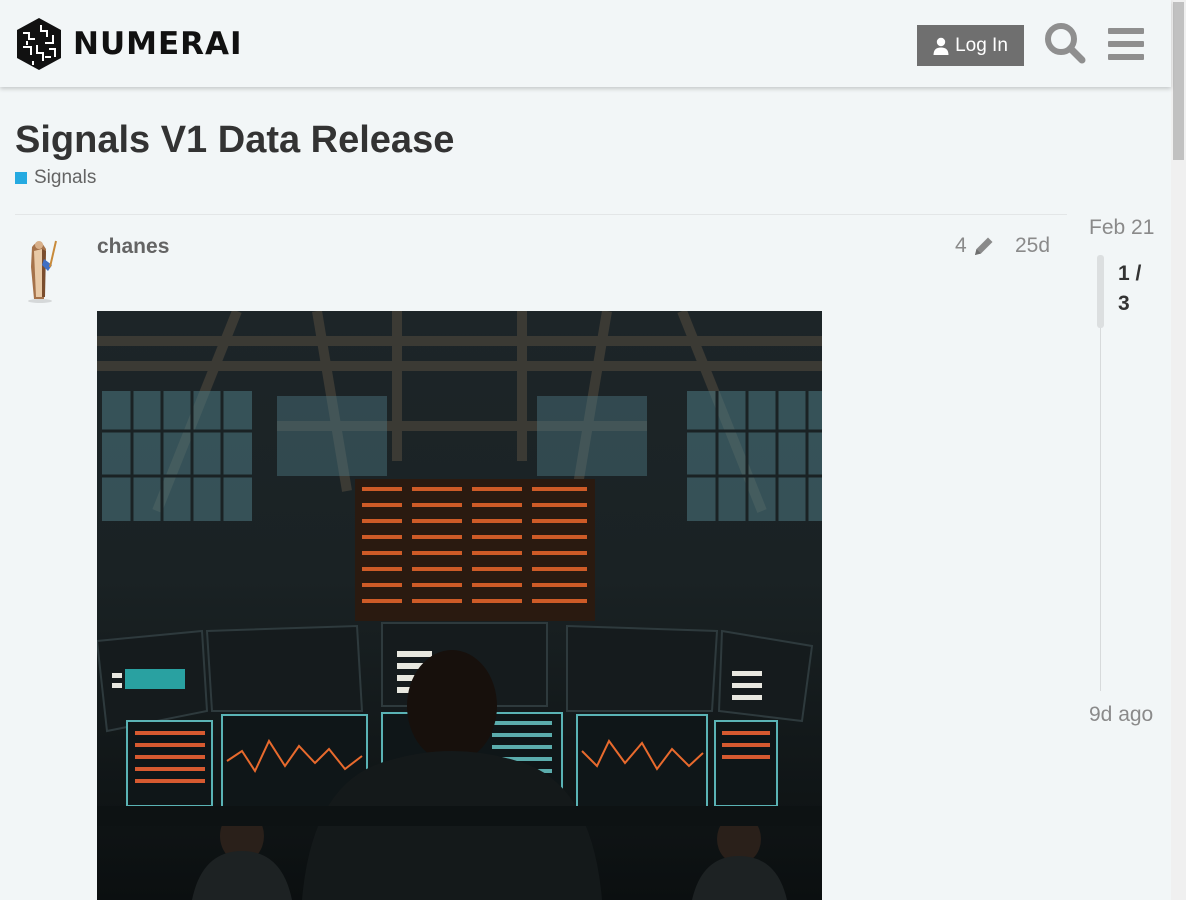 Image resolution: width=1186 pixels, height=900 pixels. I want to click on logo-text: NUMERAI, so click(158, 44).